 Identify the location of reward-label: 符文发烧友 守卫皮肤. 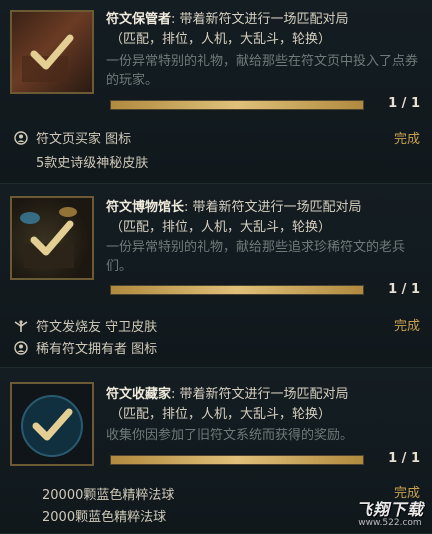
(97, 327).